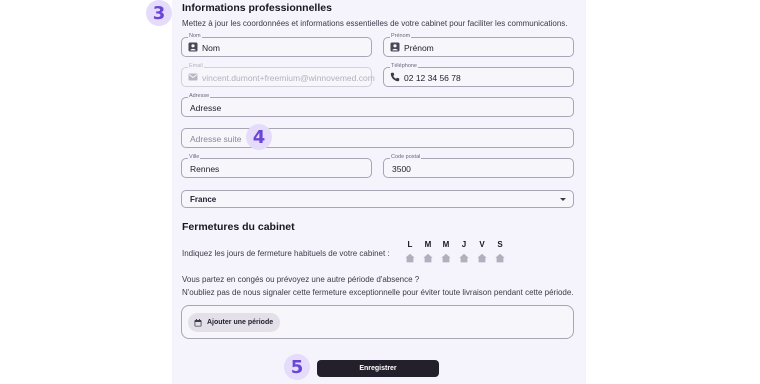  What do you see at coordinates (478, 75) in the screenshot?
I see `telephone-field: Téléphone 02 12 34 56 78` at bounding box center [478, 75].